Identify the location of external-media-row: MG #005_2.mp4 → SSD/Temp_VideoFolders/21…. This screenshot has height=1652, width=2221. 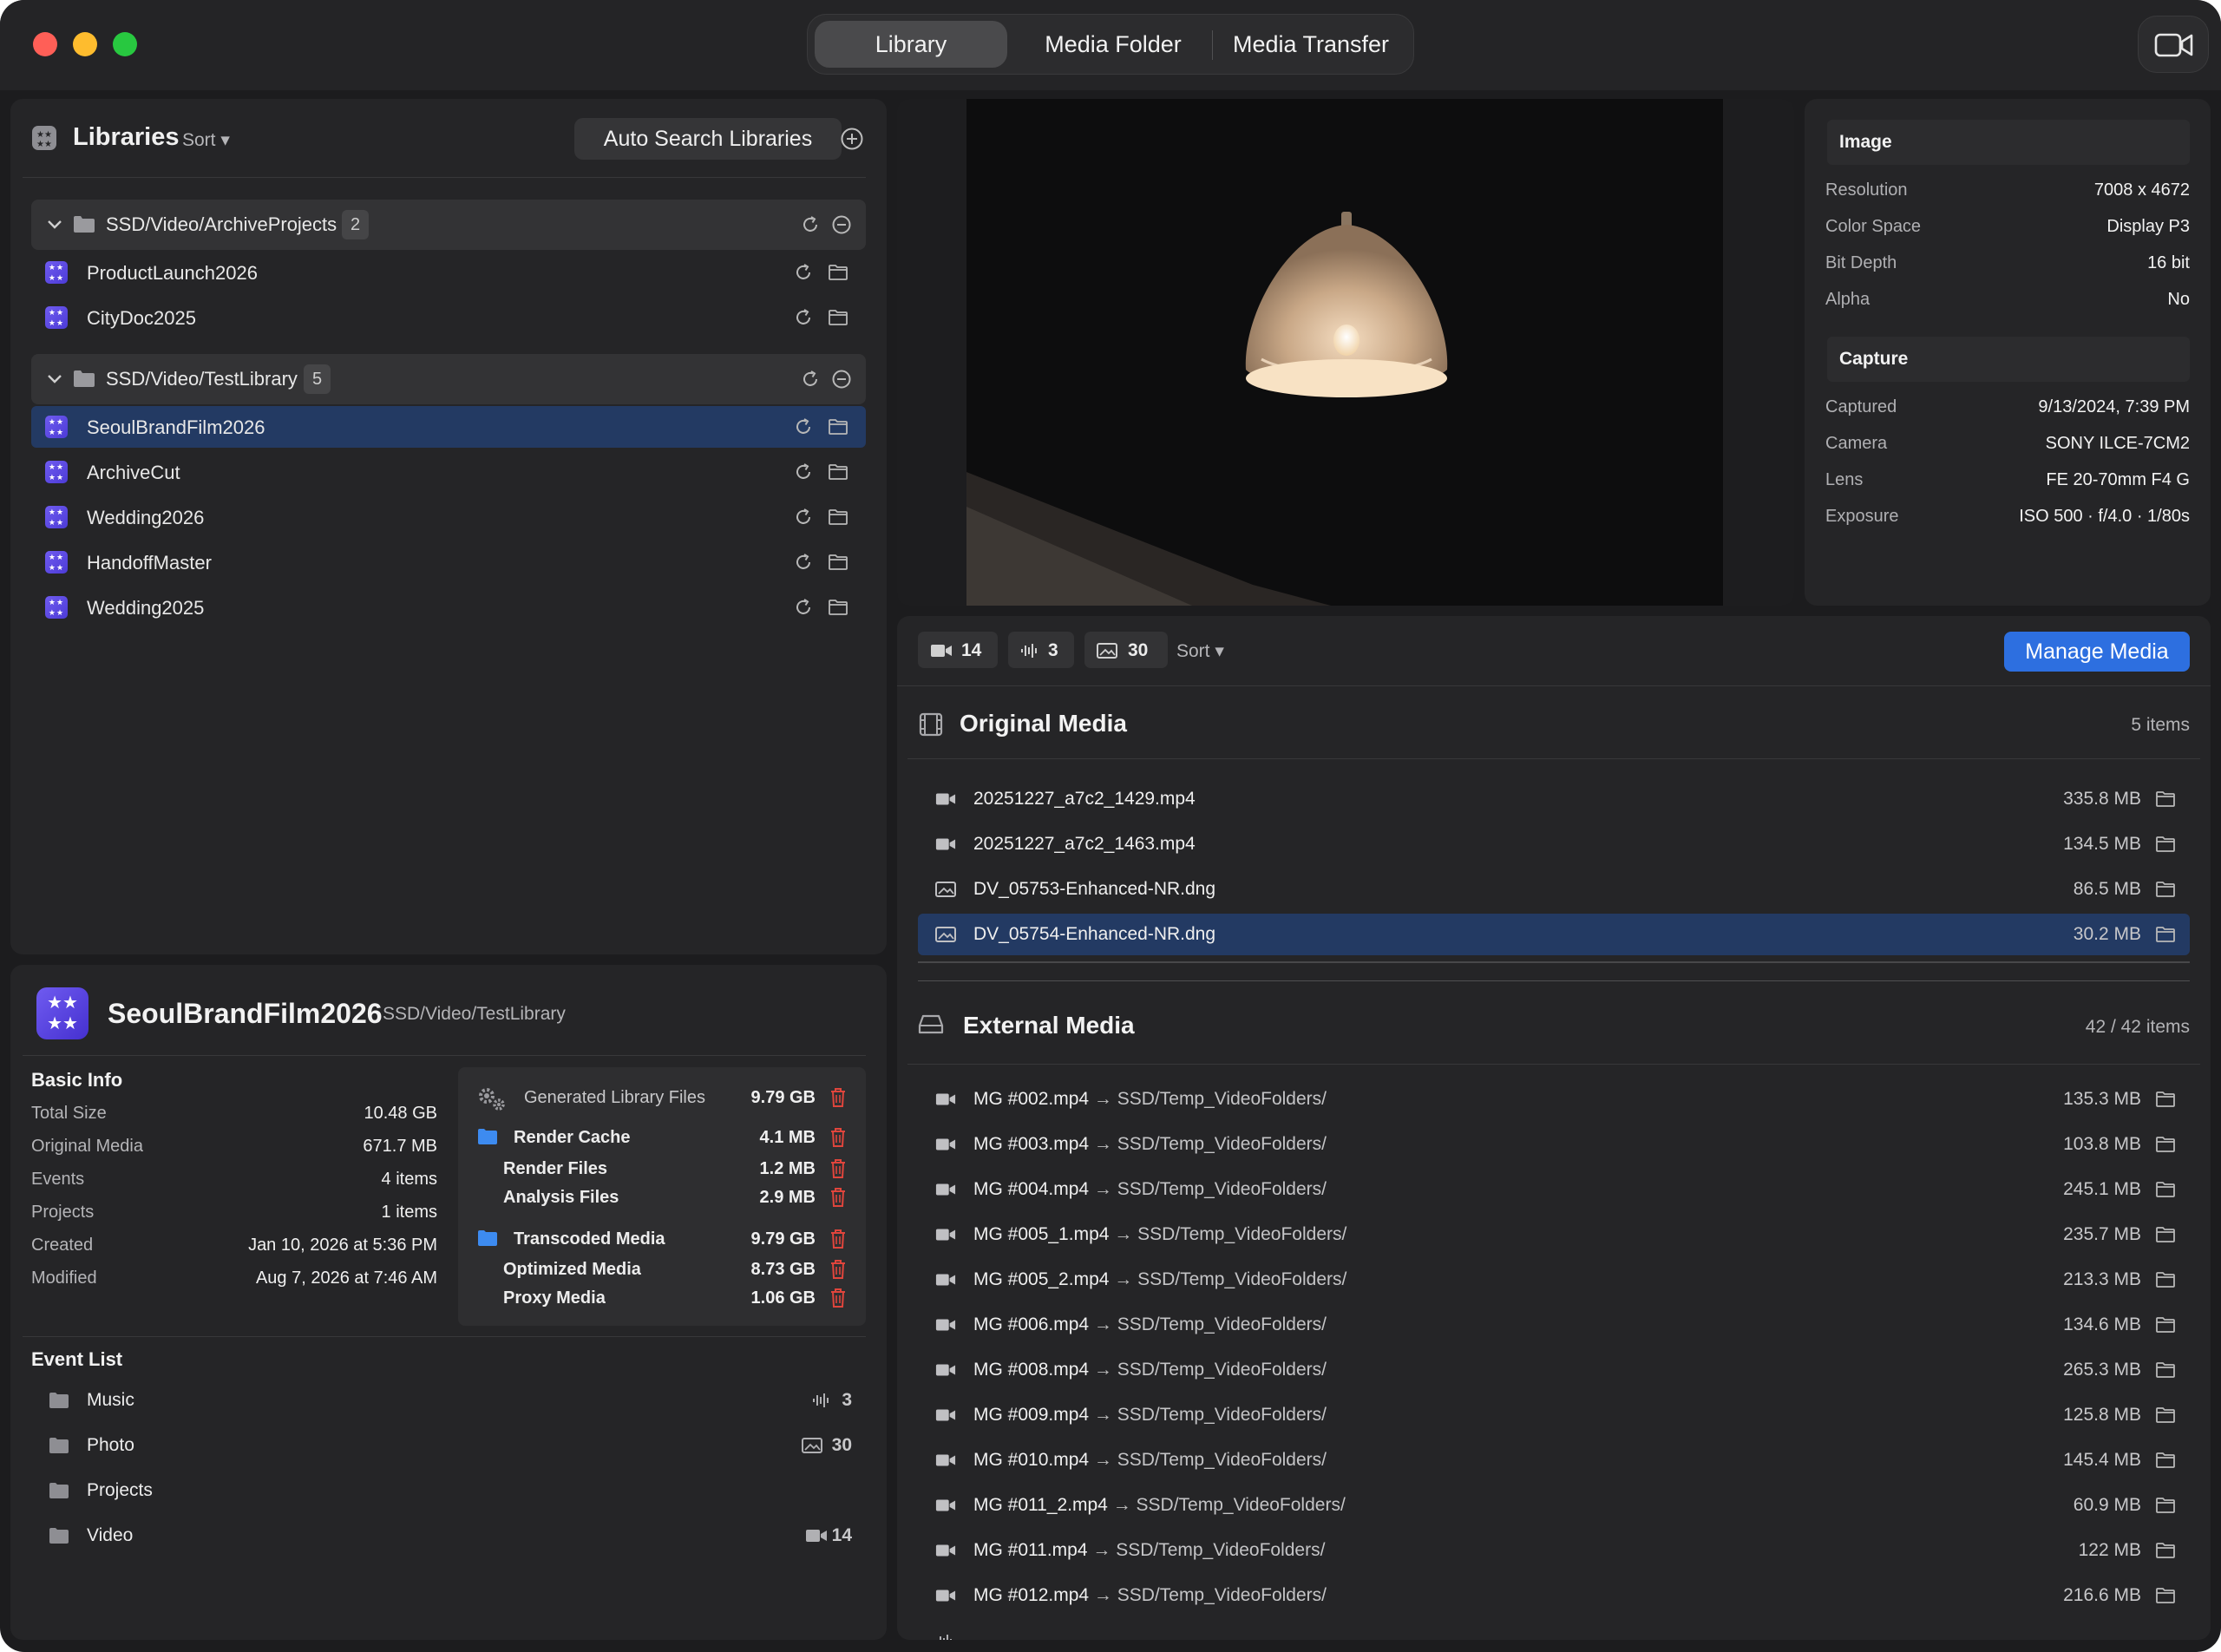
(1554, 1280).